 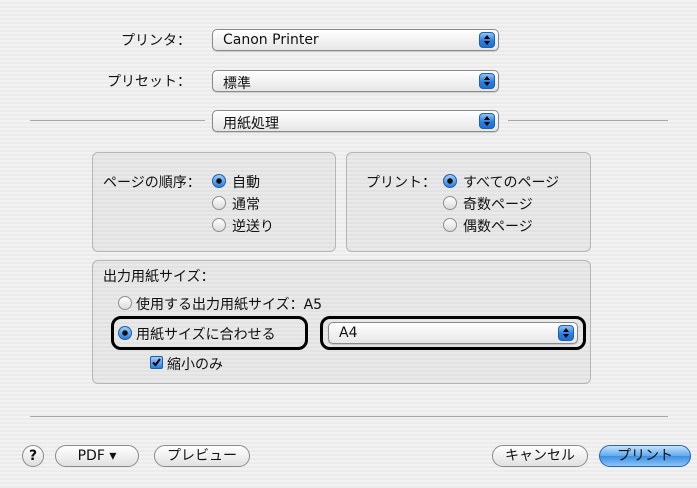 What do you see at coordinates (125, 333) in the screenshot?
I see `paper-size-radio-fit` at bounding box center [125, 333].